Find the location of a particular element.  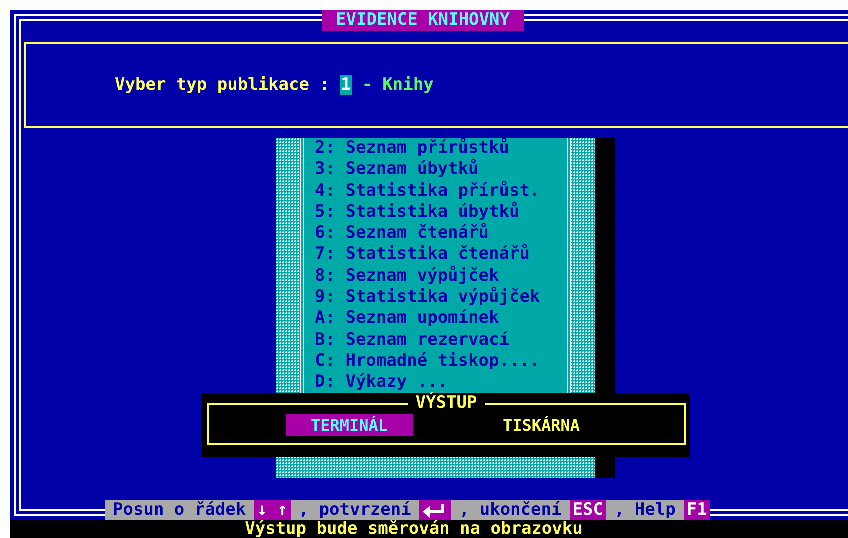

menu-item: 3: Seznam úbytků is located at coordinates (441, 170).